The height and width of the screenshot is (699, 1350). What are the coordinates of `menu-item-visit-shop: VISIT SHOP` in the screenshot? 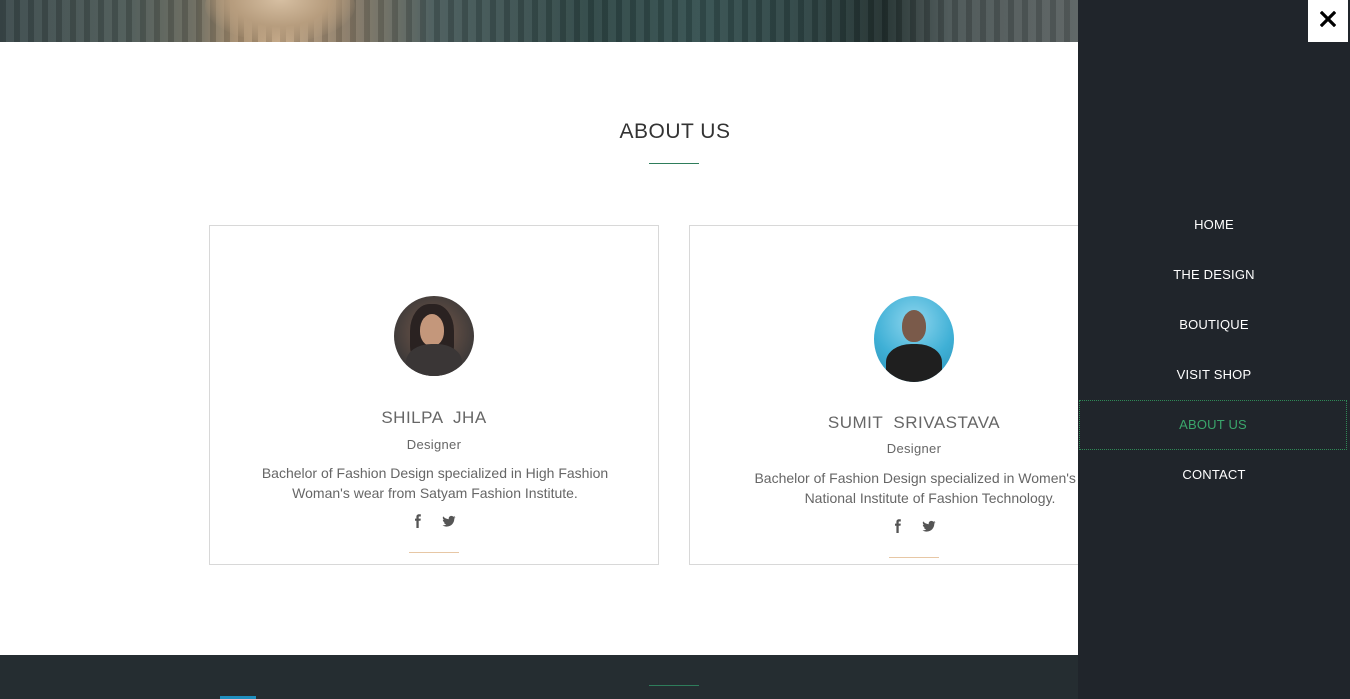 It's located at (1214, 375).